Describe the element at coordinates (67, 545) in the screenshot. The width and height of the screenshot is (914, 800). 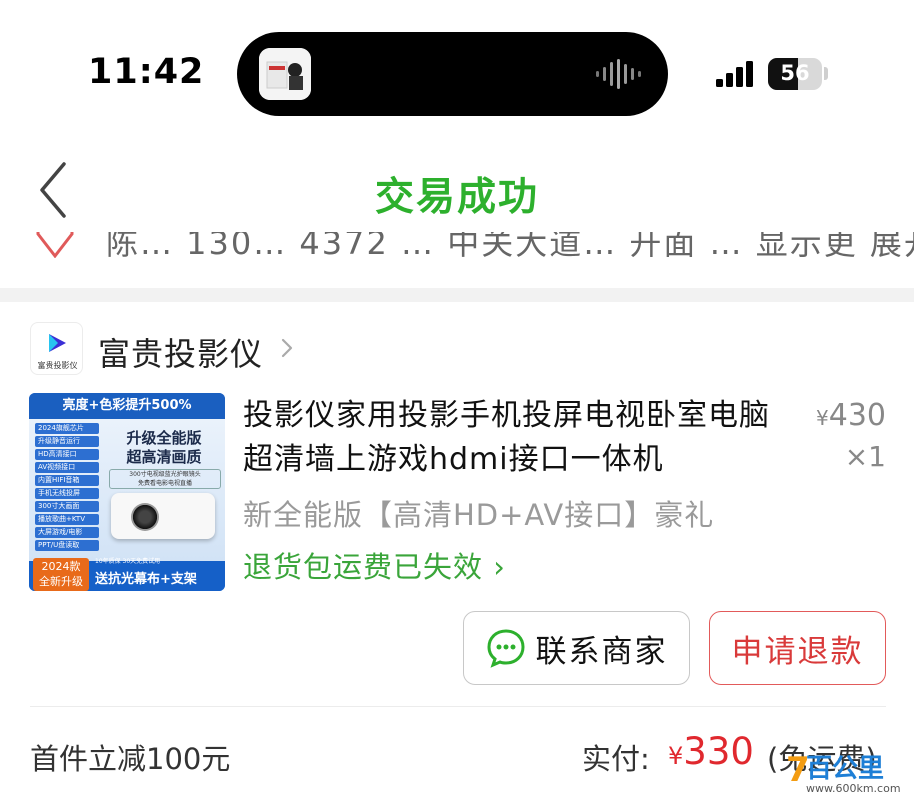
I see `product-image-tag: PPT/U盘读取` at that location.